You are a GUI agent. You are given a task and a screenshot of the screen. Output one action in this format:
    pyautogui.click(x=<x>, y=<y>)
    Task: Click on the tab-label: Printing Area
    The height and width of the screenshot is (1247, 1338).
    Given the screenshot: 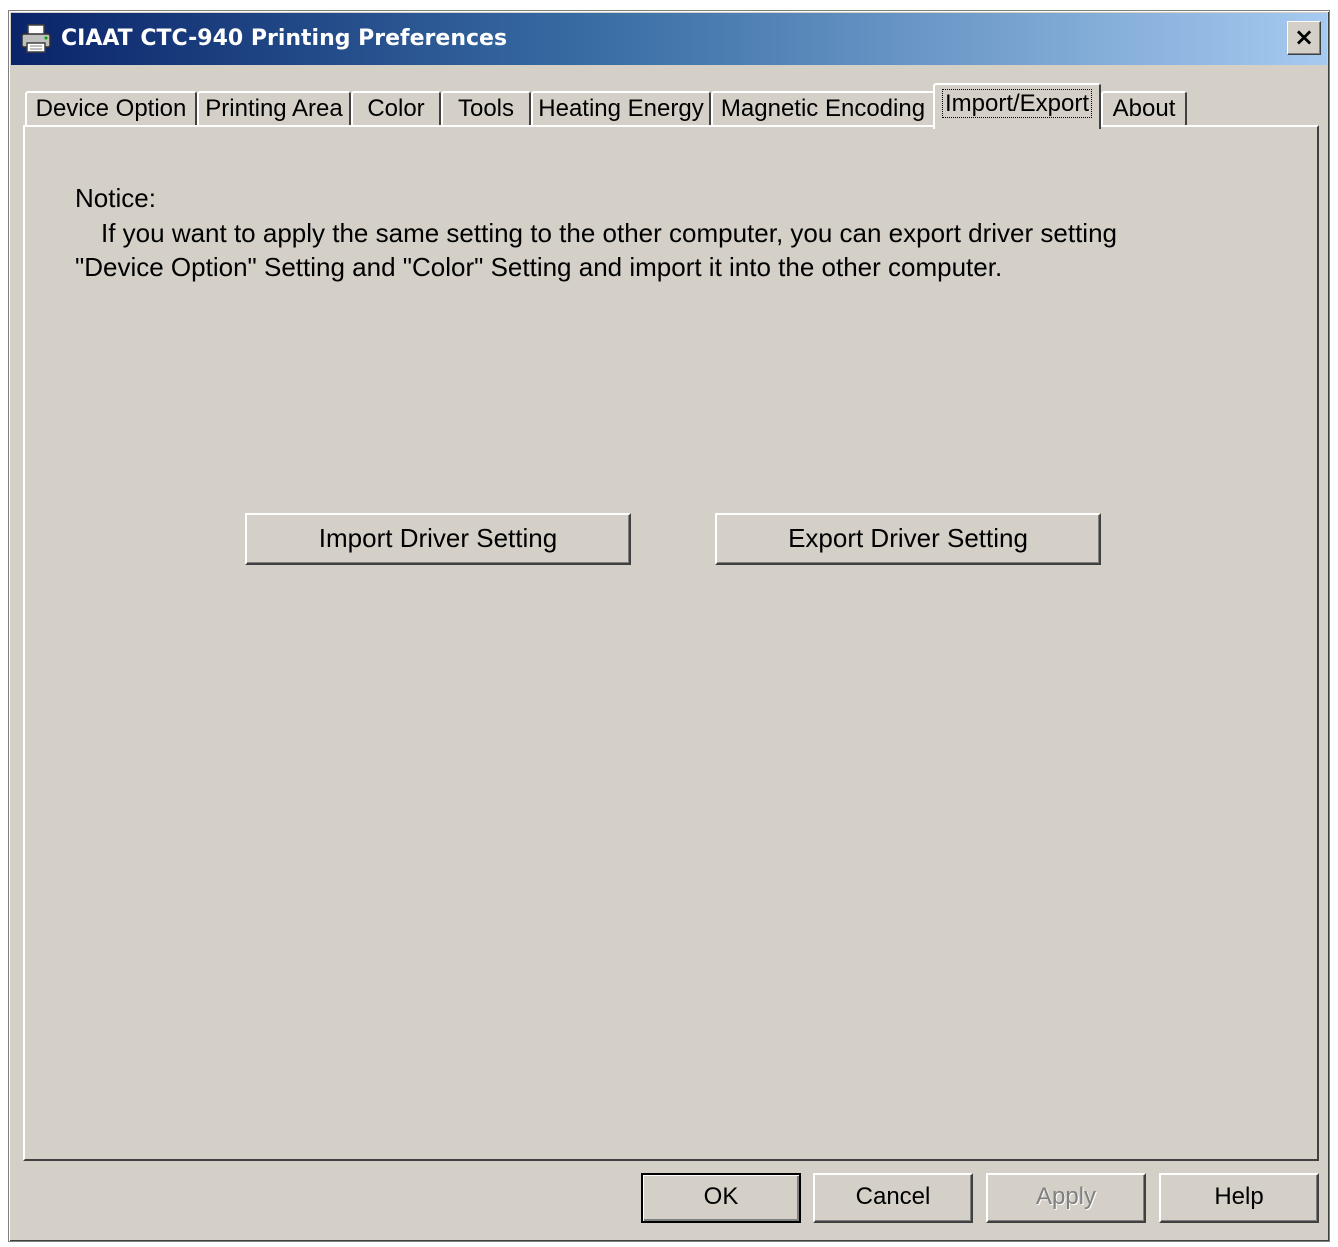 What is the action you would take?
    pyautogui.click(x=274, y=108)
    